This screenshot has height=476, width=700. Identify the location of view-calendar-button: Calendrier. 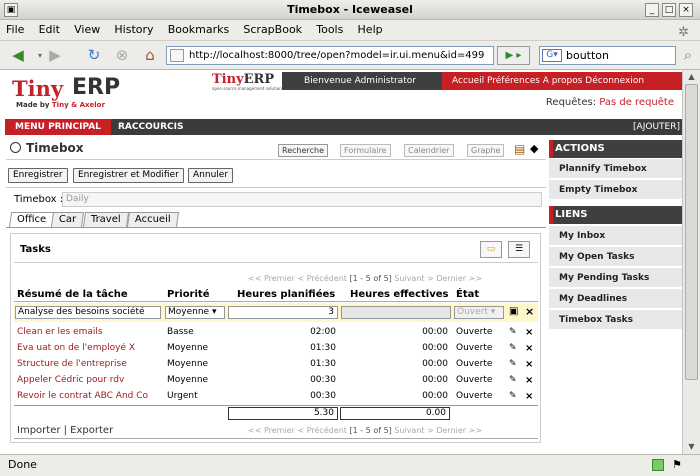
(429, 150).